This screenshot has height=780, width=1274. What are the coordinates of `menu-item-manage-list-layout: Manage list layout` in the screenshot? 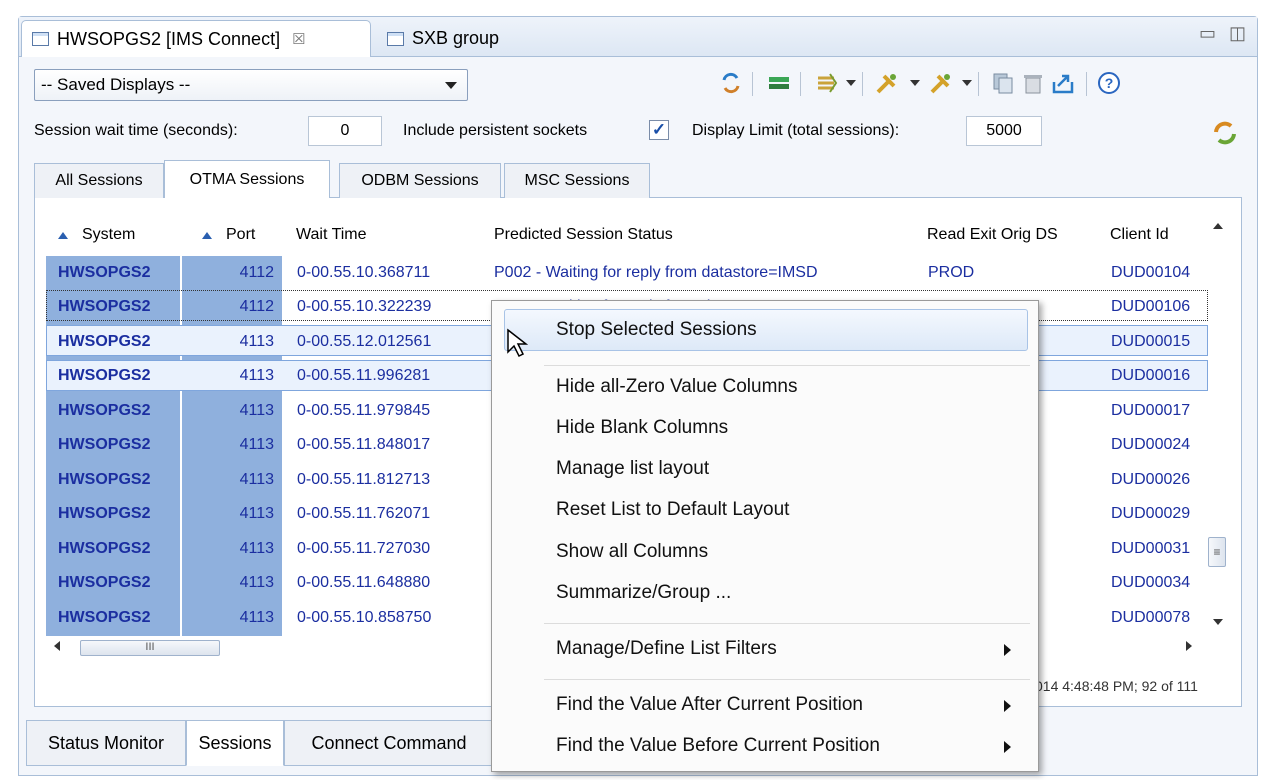 It's located at (632, 469).